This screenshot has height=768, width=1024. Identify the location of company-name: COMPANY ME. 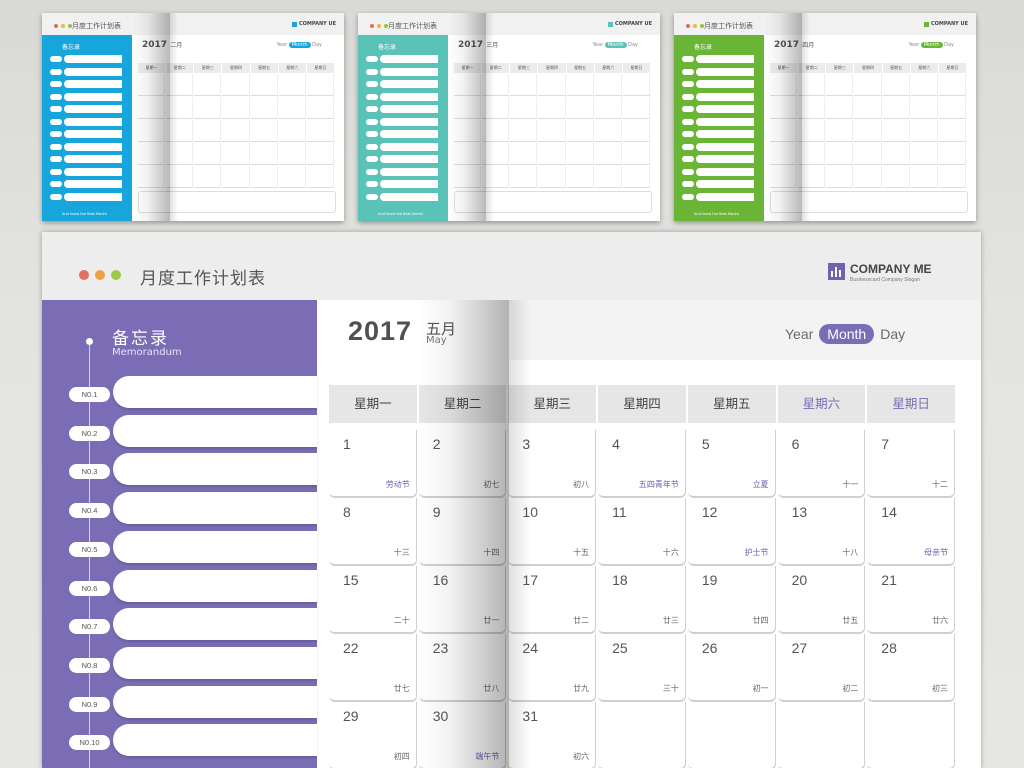
(891, 269).